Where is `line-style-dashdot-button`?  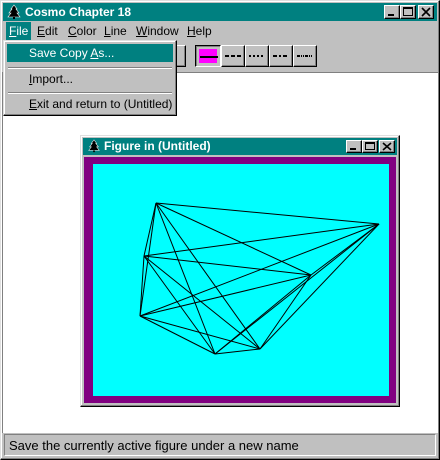 line-style-dashdot-button is located at coordinates (281, 56).